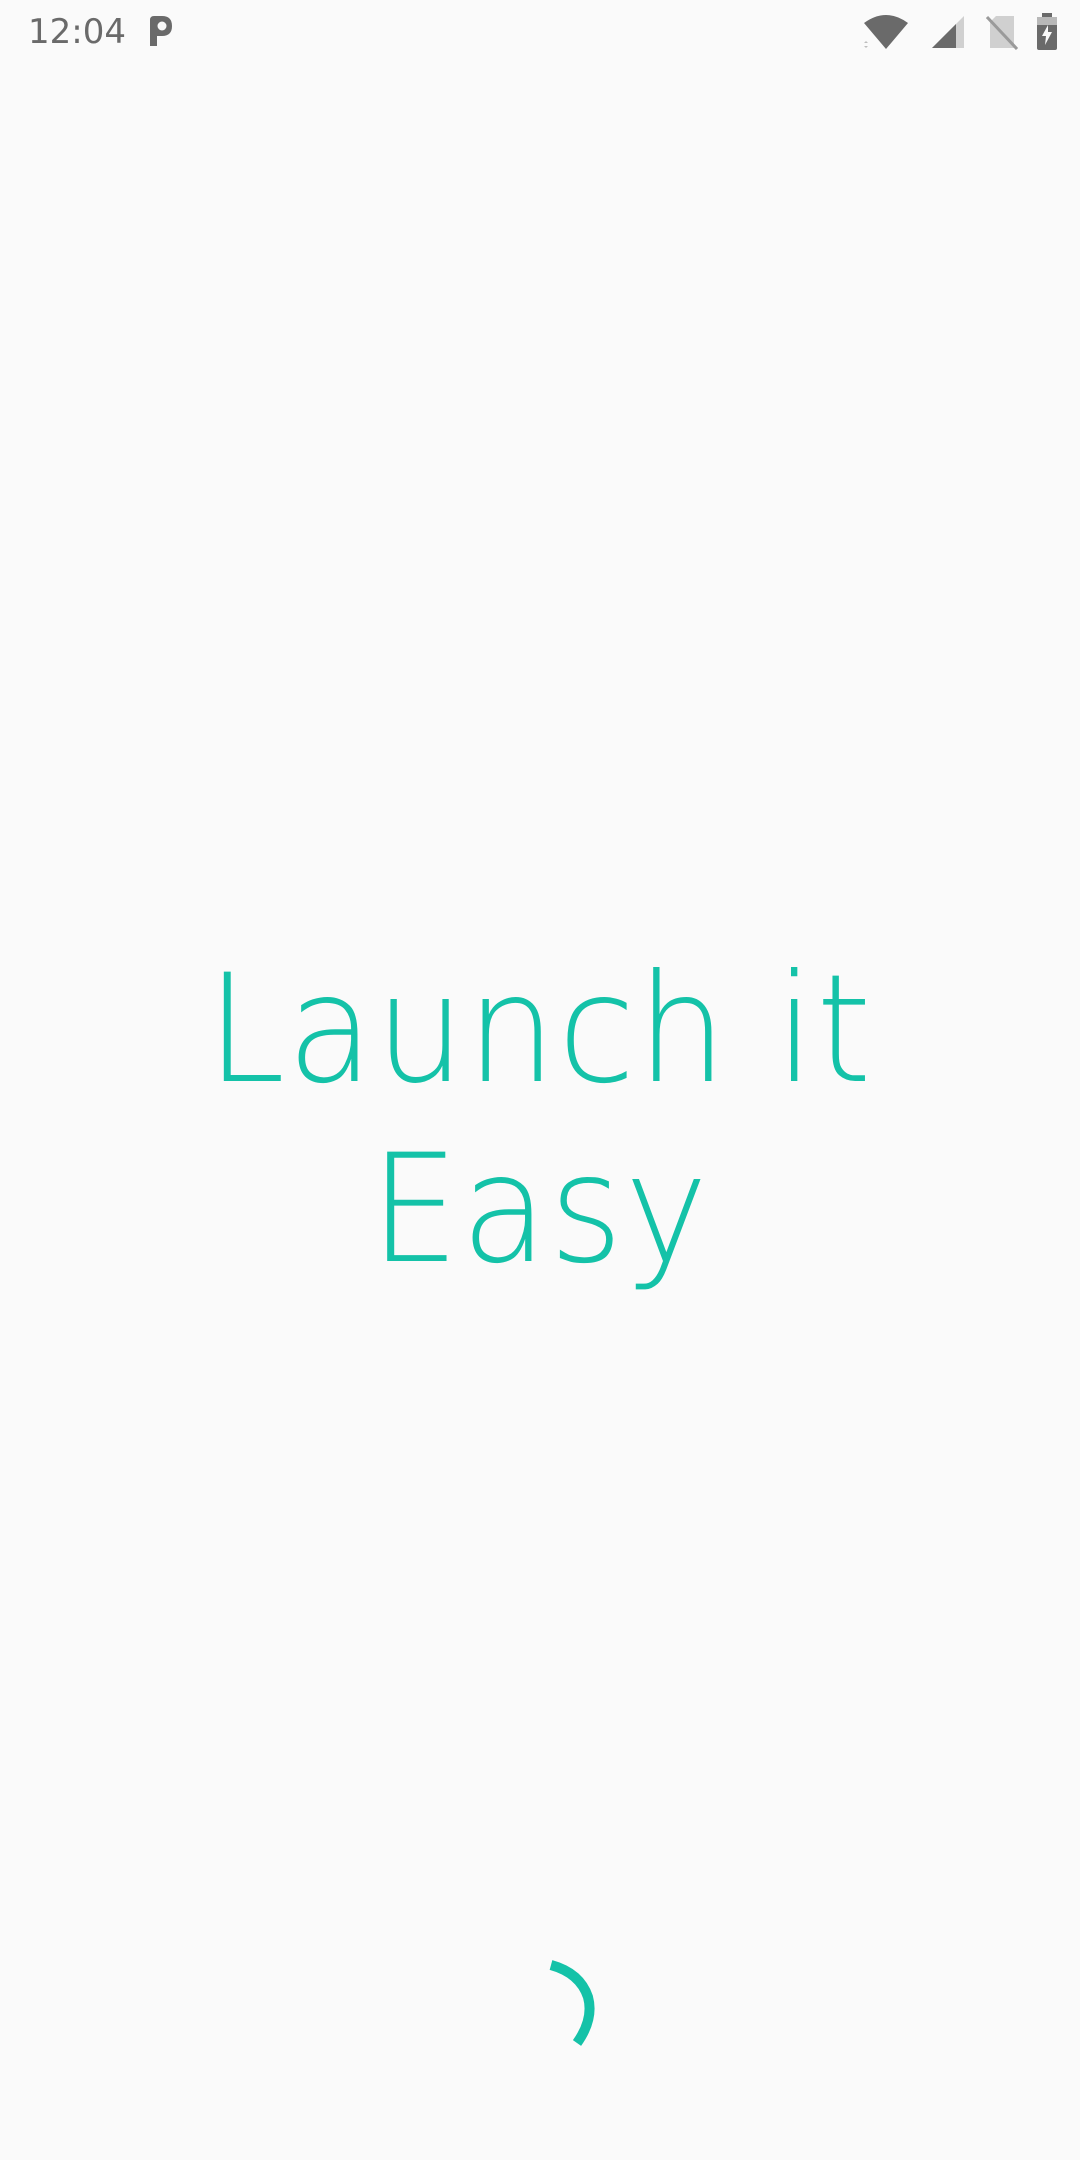  I want to click on status-time: 12:04, so click(77, 32).